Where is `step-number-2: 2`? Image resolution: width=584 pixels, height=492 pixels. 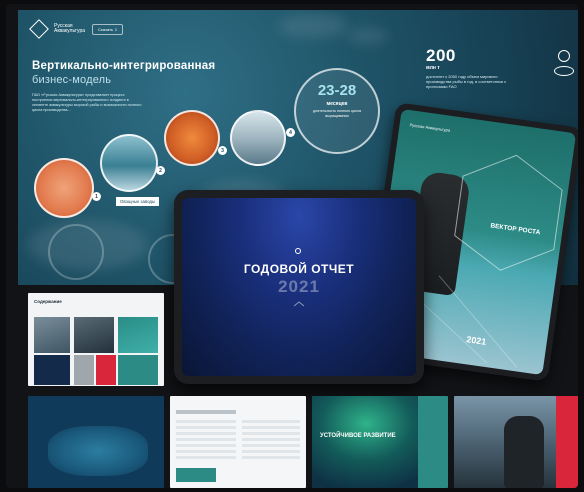
step-number-2: 2 is located at coordinates (160, 170).